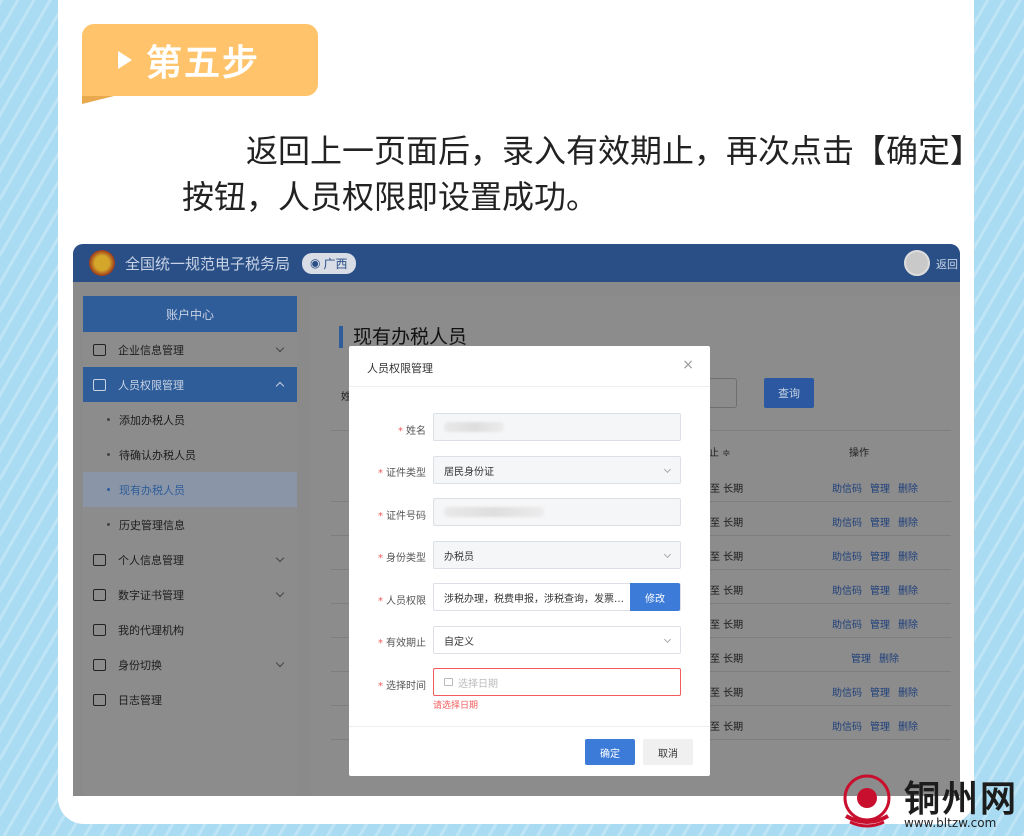  Describe the element at coordinates (140, 700) in the screenshot. I see `sidebar-item-label: 日志管理` at that location.